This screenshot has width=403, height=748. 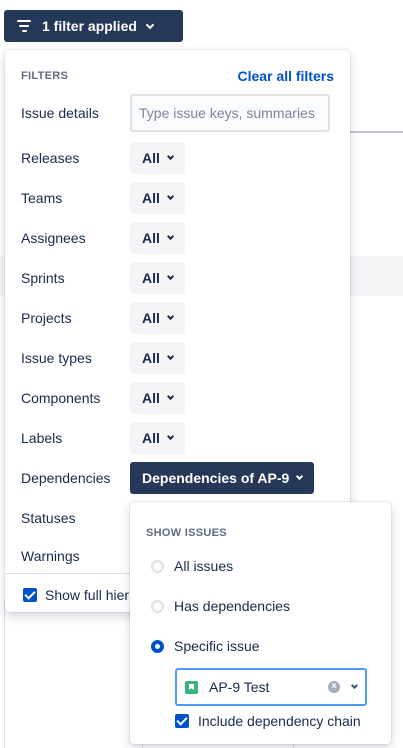 What do you see at coordinates (103, 158) in the screenshot?
I see `filter-row-releases: Releases All` at bounding box center [103, 158].